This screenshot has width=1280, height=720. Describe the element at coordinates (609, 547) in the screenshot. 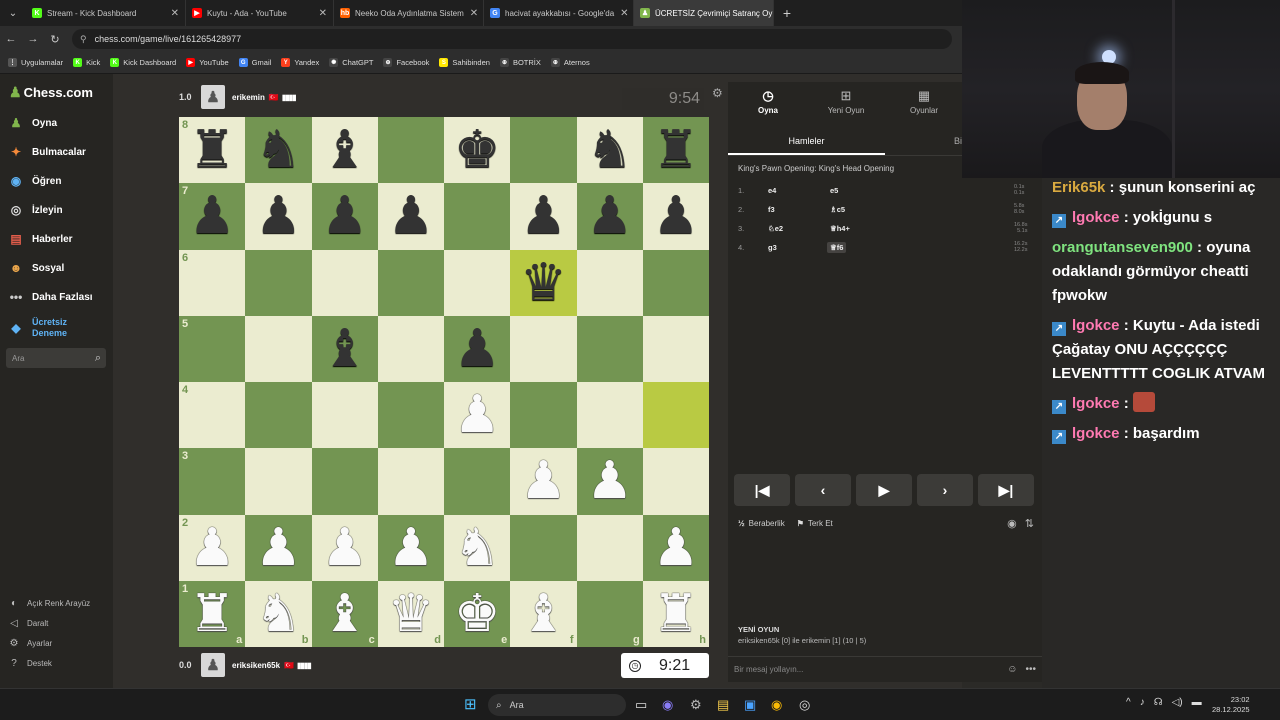

I see `square-g2` at that location.